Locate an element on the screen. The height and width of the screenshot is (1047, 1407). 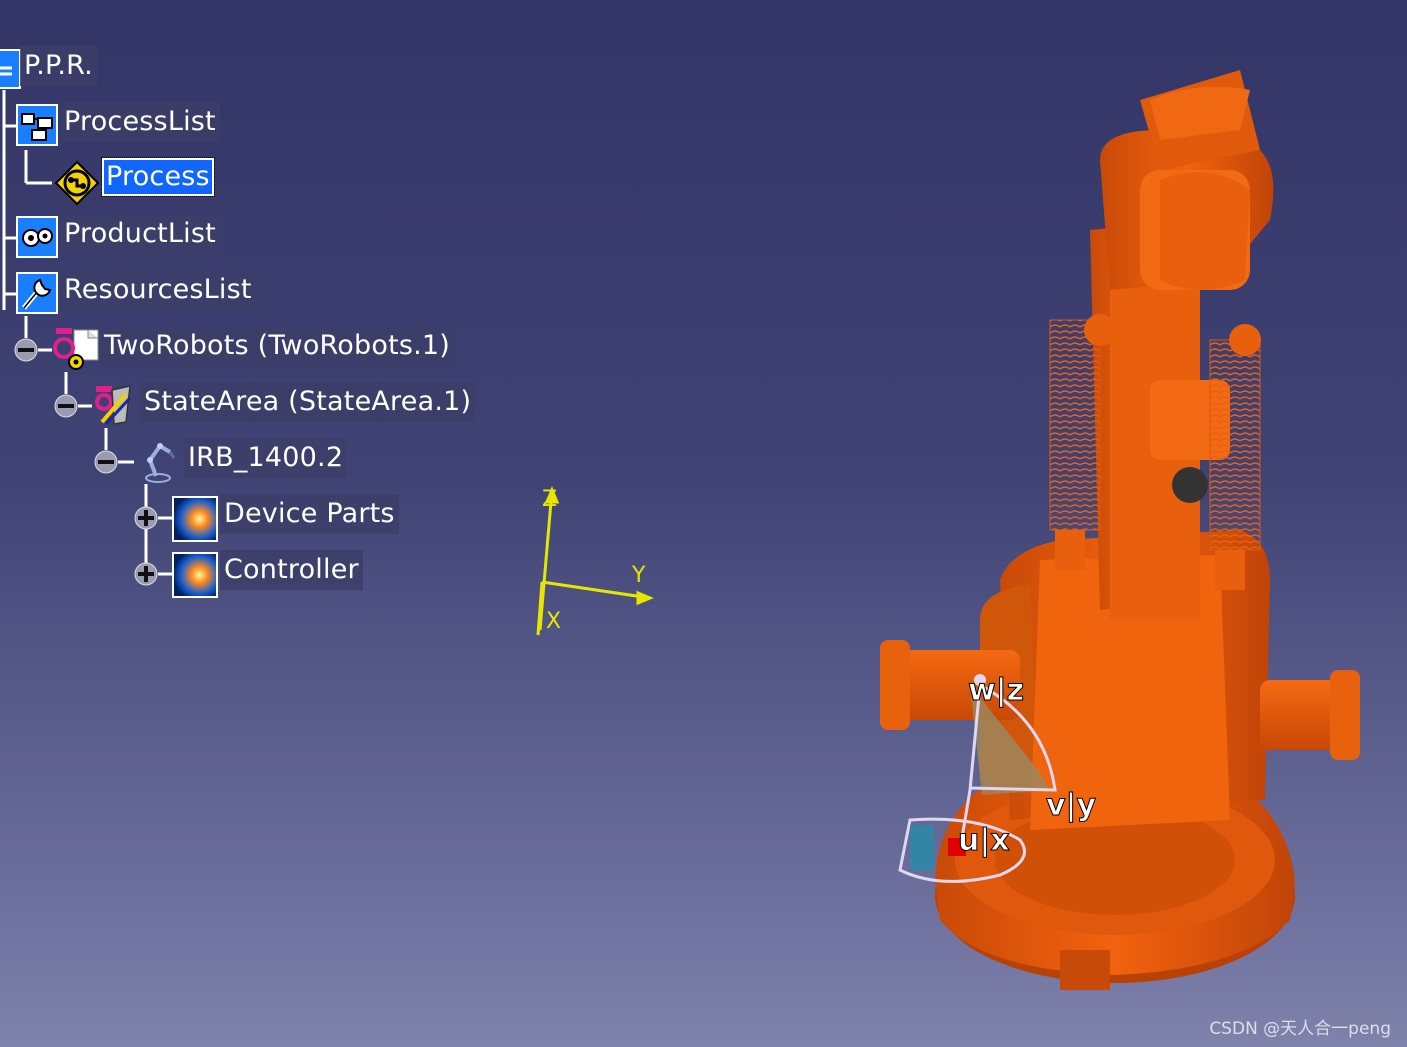
u-axis-label: u|x is located at coordinates (984, 840).